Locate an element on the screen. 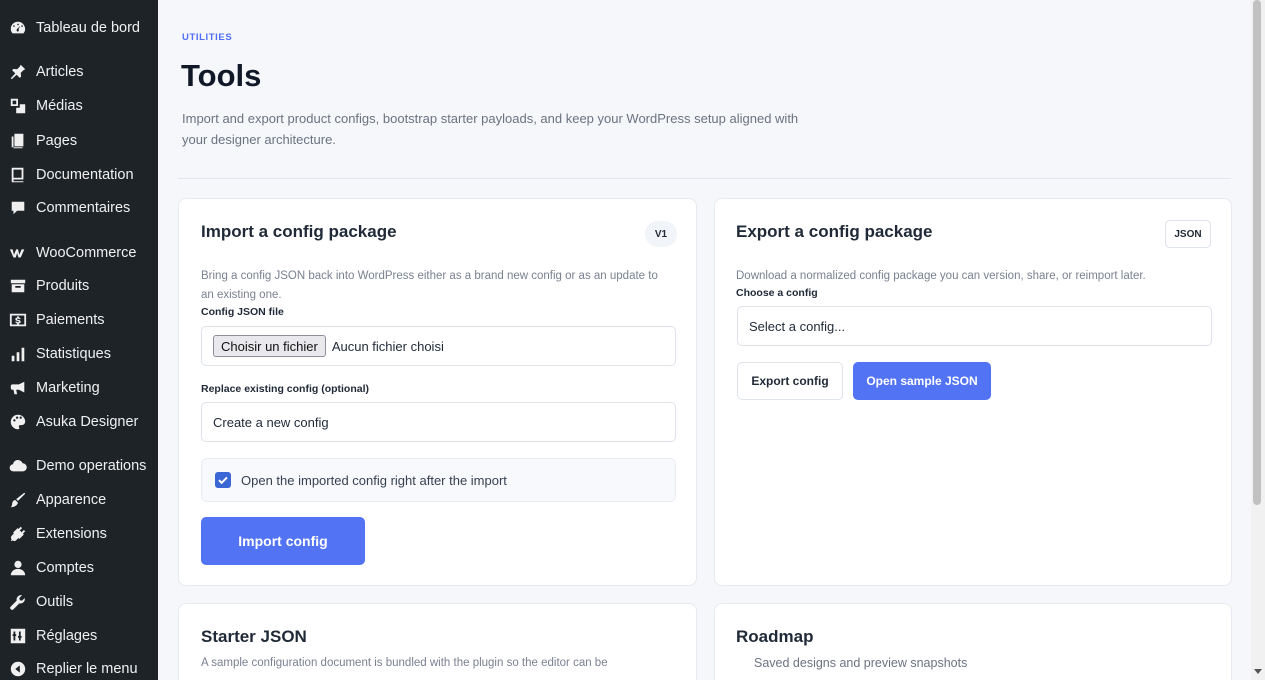 This screenshot has width=1265, height=680. book-icon is located at coordinates (18, 175).